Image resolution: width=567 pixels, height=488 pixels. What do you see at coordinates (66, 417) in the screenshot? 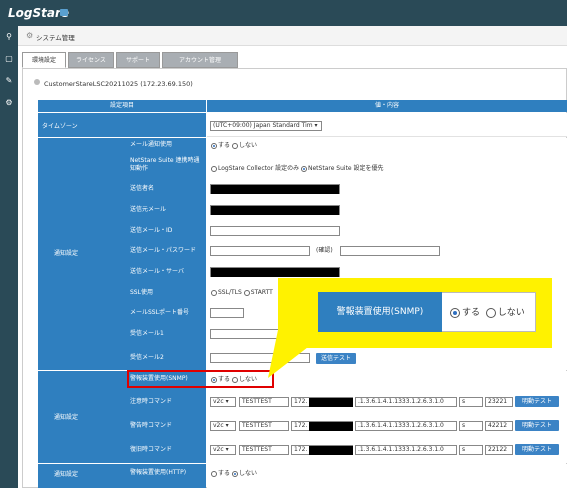
I see `snmp-group-label: 通知設定` at bounding box center [66, 417].